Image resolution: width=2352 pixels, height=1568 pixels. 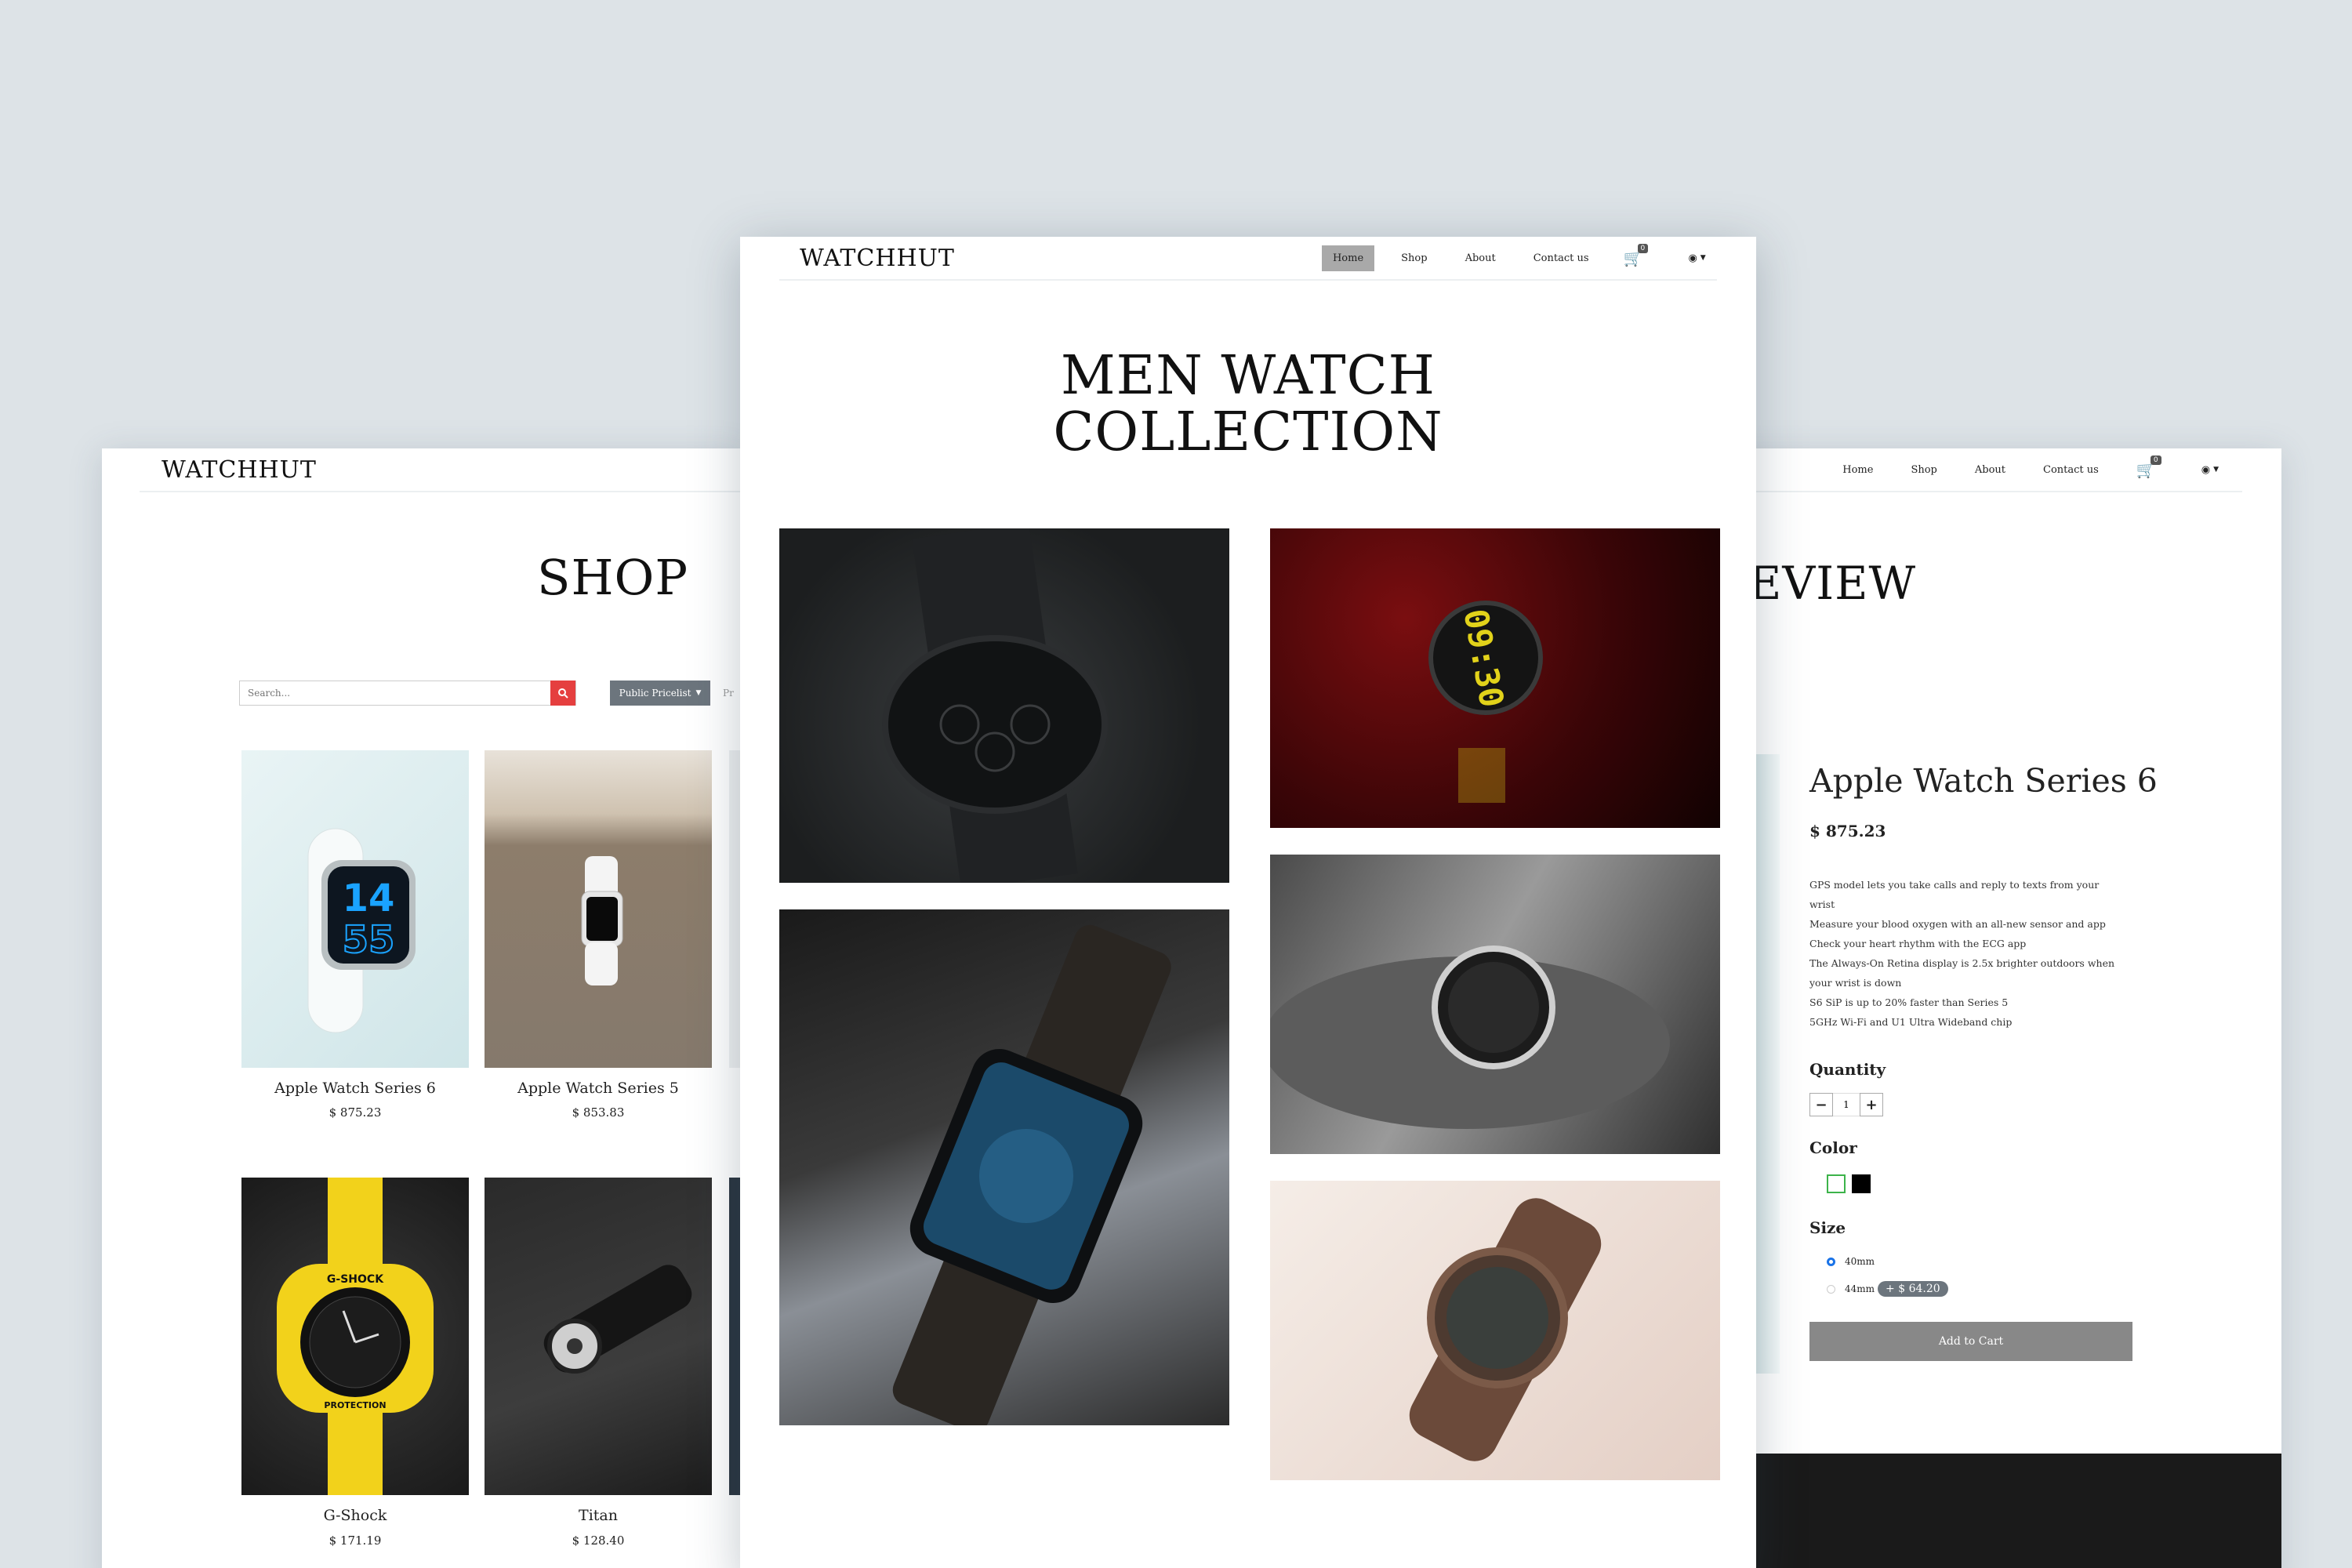 I want to click on description-line: 5GHz Wi-Fi and U1 Ultra Wideband chip, so click(x=1911, y=1022).